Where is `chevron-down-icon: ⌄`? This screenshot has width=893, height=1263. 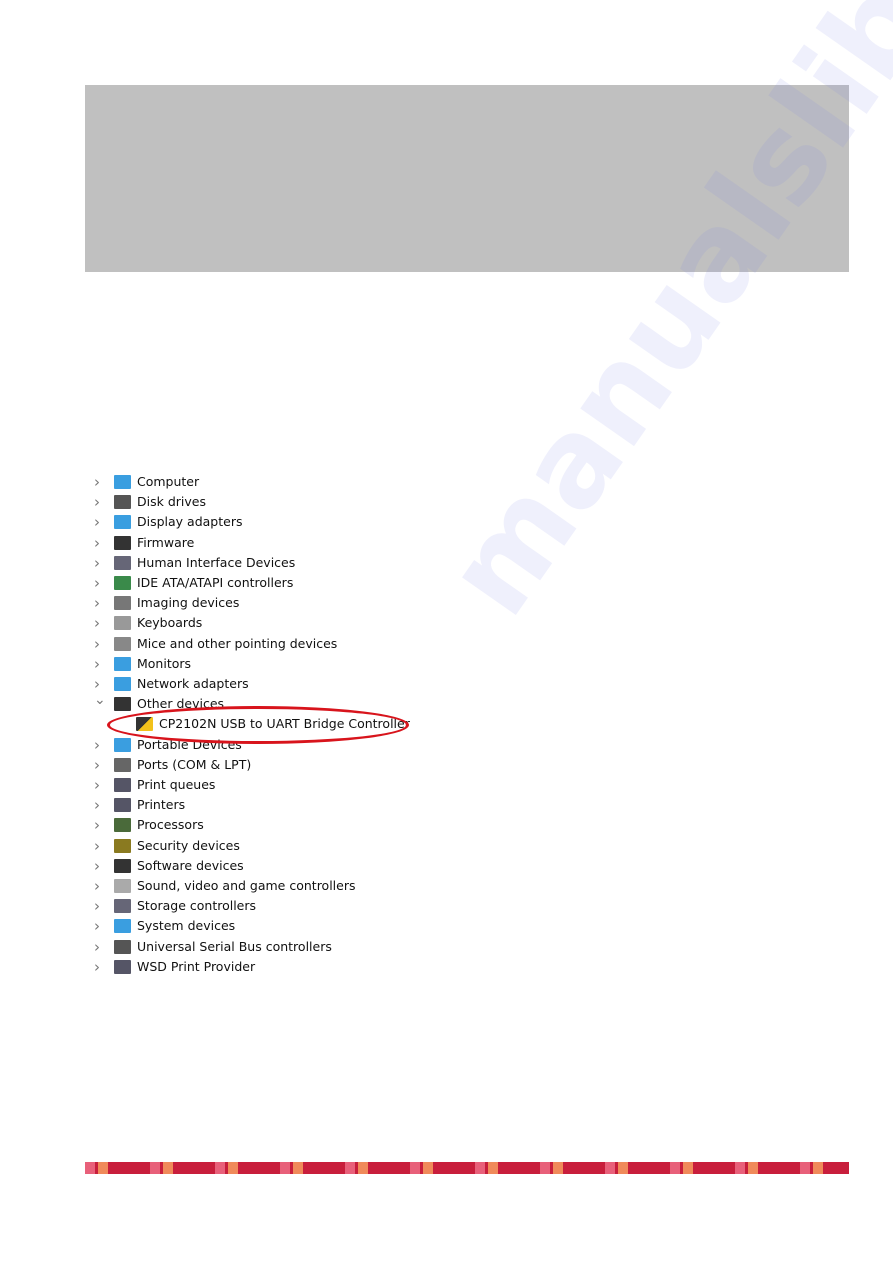
chevron-down-icon: ⌄ is located at coordinates (100, 700).